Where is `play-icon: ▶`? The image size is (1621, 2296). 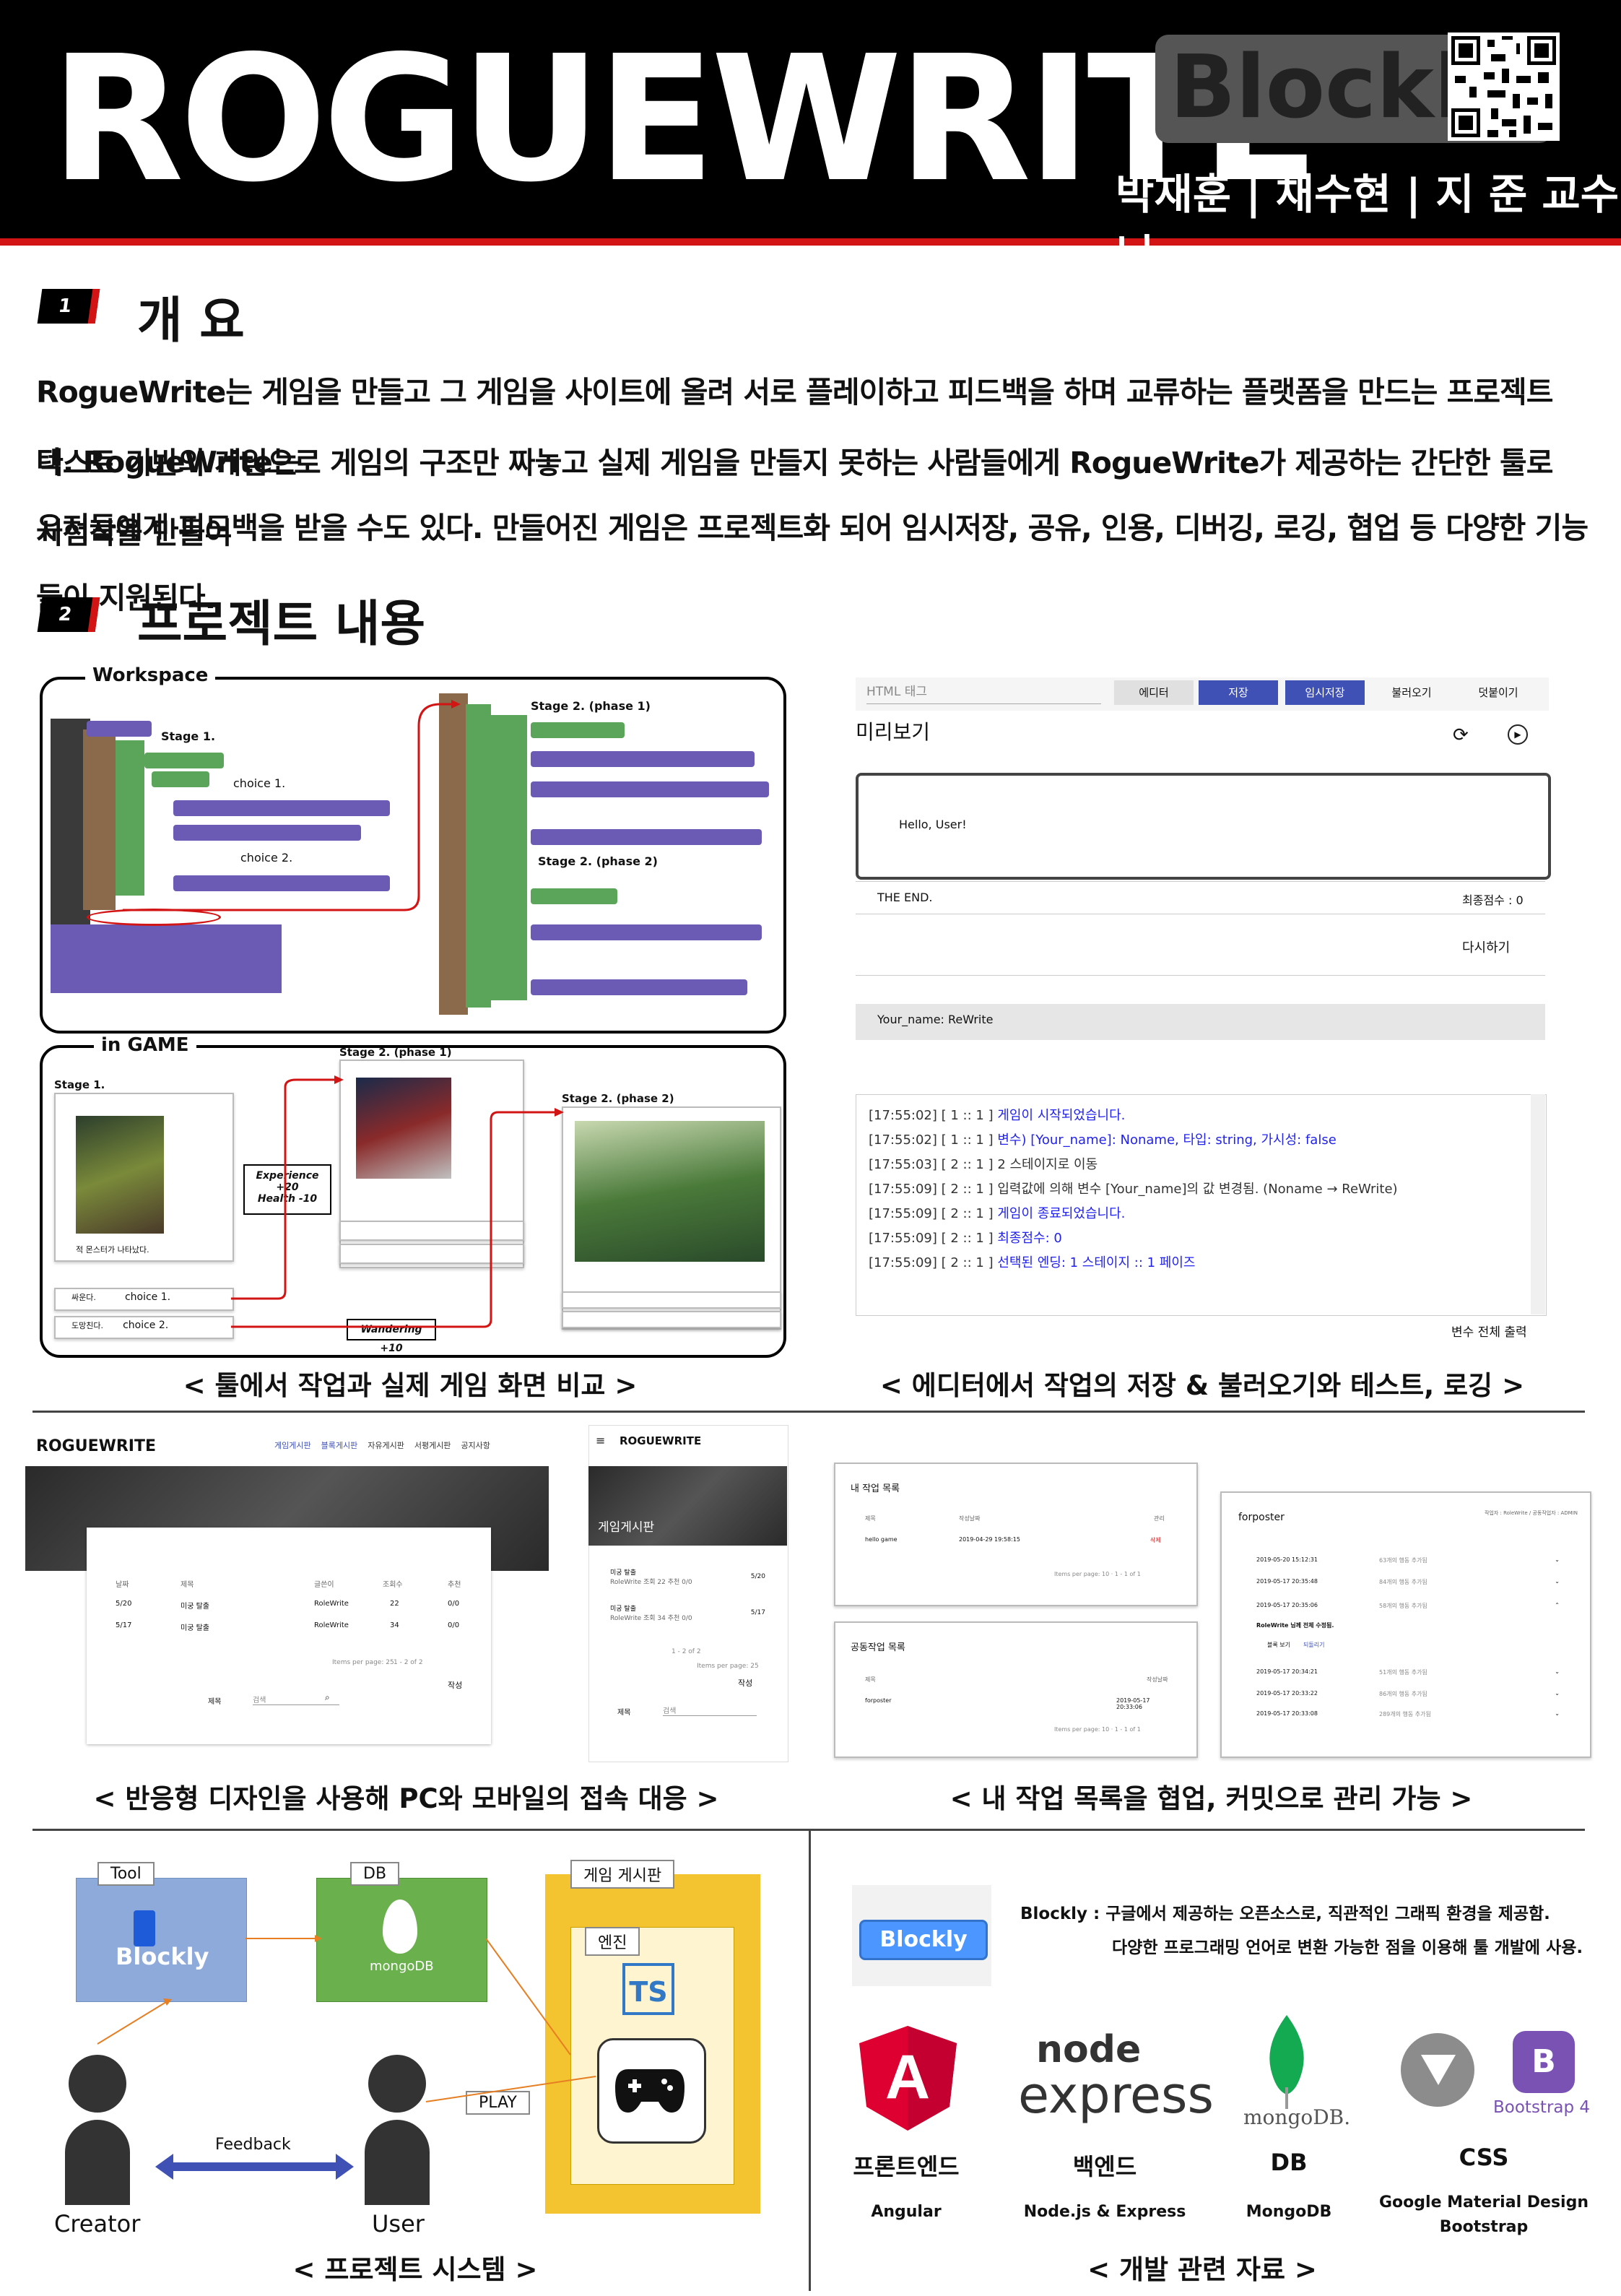
play-icon: ▶ is located at coordinates (1518, 734).